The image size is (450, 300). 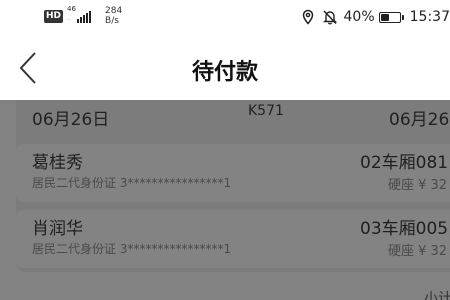 I want to click on network-sub: .., so click(x=69, y=18).